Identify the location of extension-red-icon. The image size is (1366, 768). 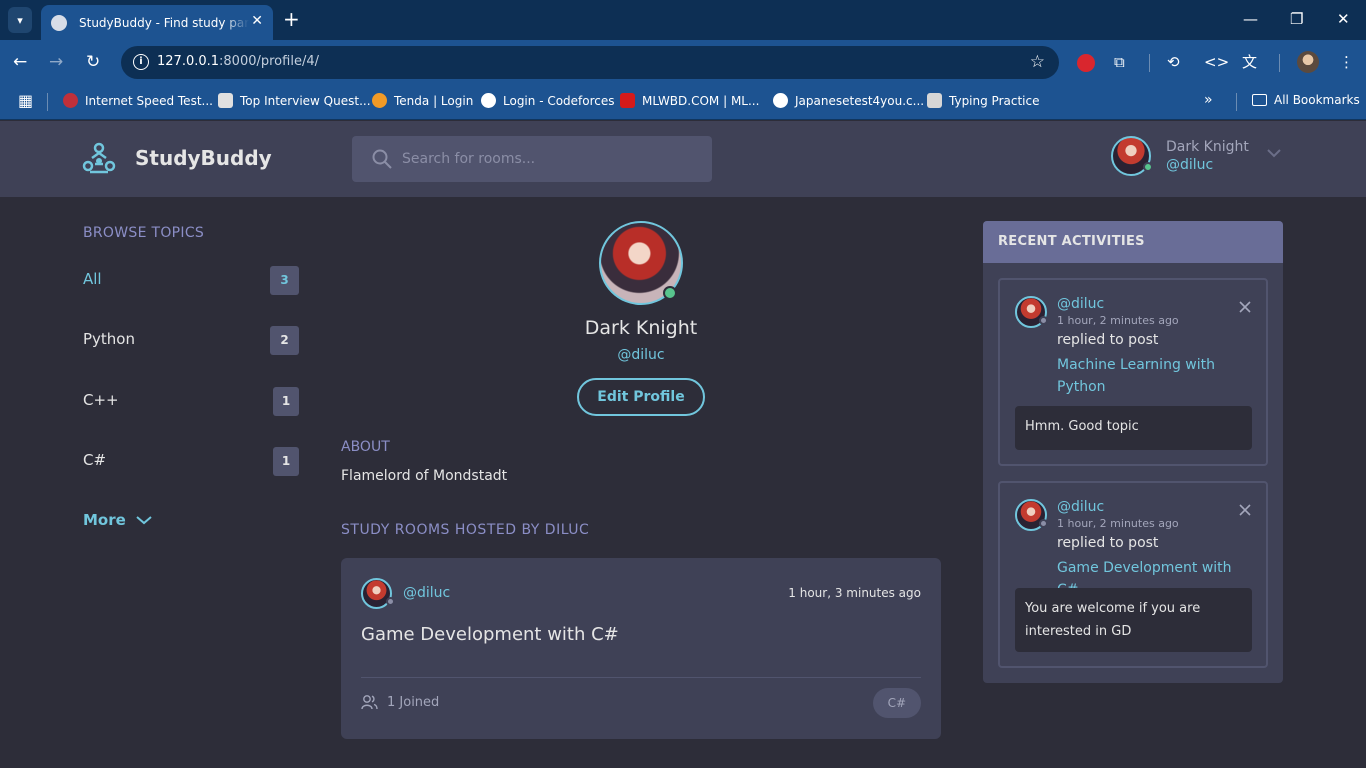
(1086, 63).